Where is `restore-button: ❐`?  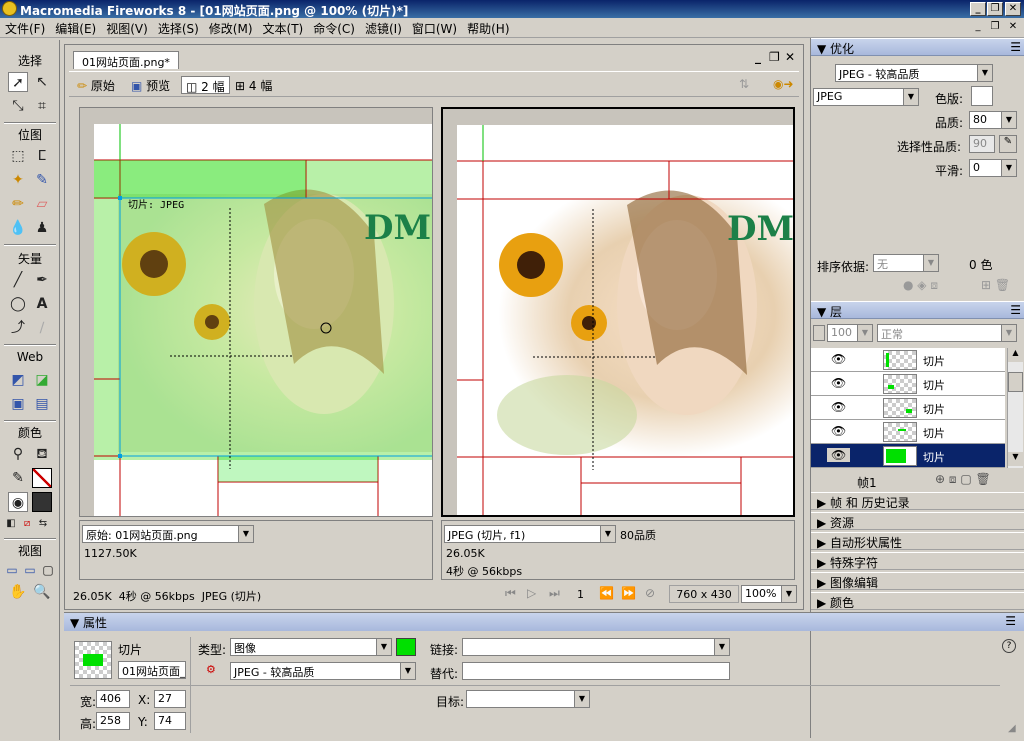
restore-button: ❐ is located at coordinates (995, 9).